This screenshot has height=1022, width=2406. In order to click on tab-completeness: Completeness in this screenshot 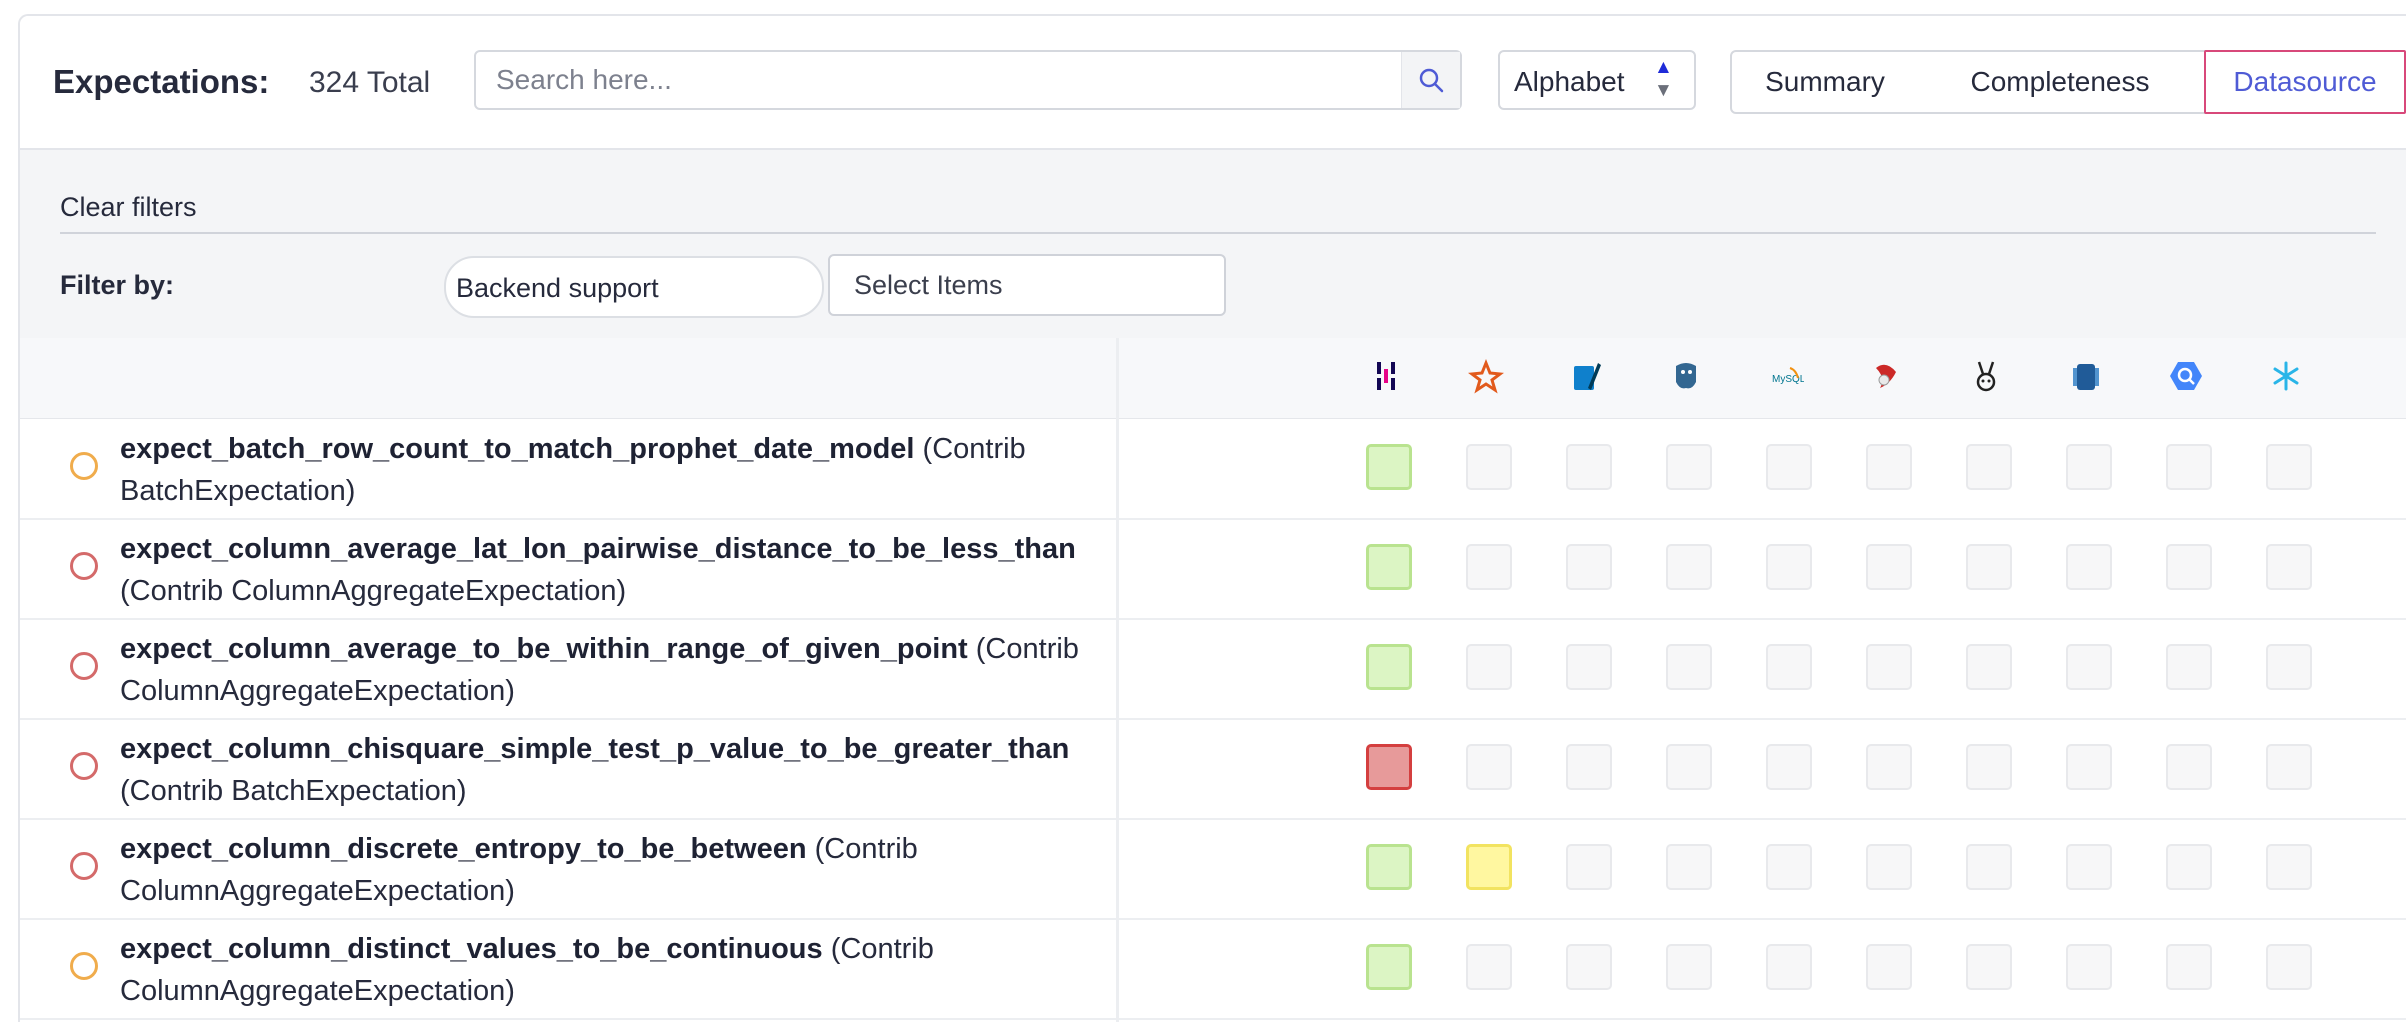, I will do `click(2060, 82)`.